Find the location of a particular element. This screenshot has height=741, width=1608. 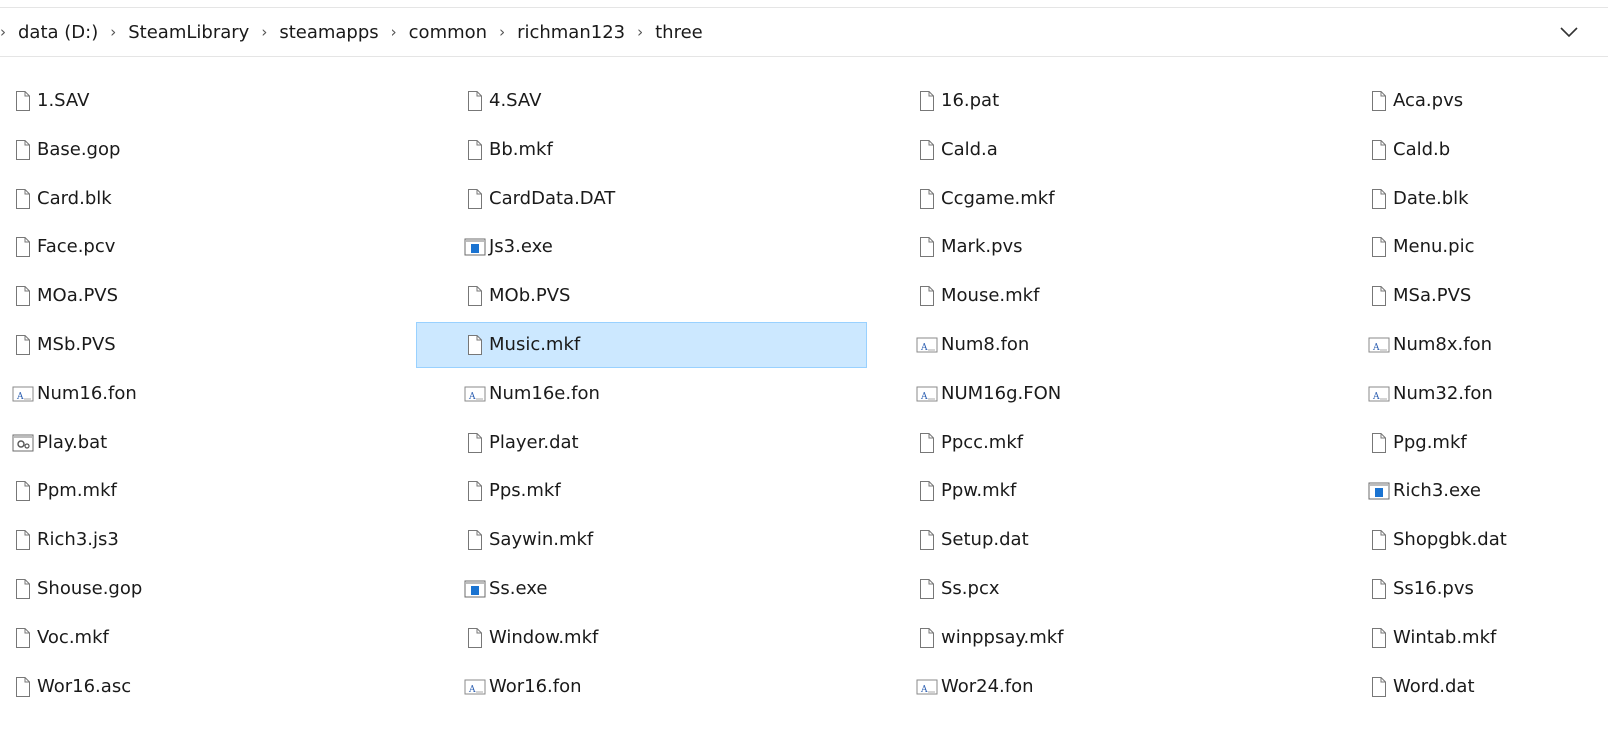

file-item: Voc.mkf is located at coordinates (221, 638).